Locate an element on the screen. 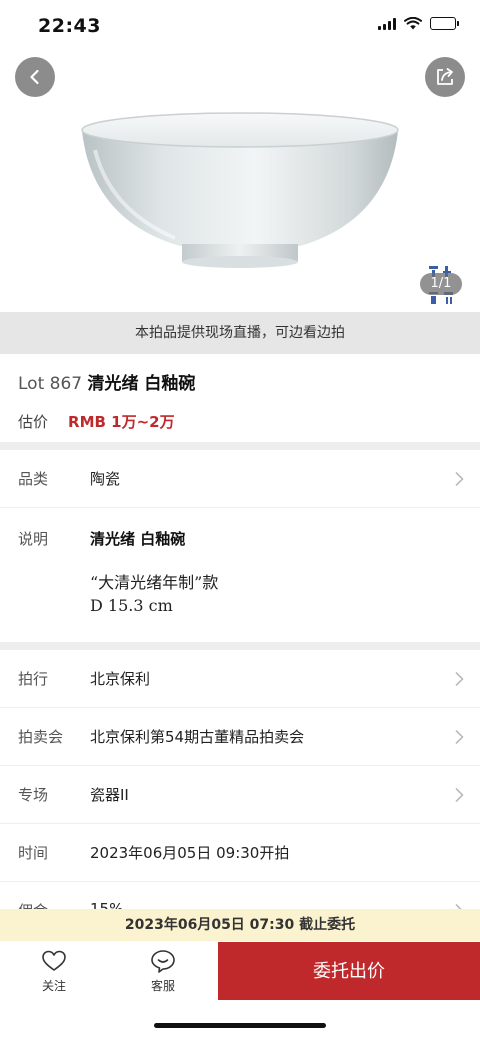  description-title: 清光绪 白釉碗 is located at coordinates (138, 539).